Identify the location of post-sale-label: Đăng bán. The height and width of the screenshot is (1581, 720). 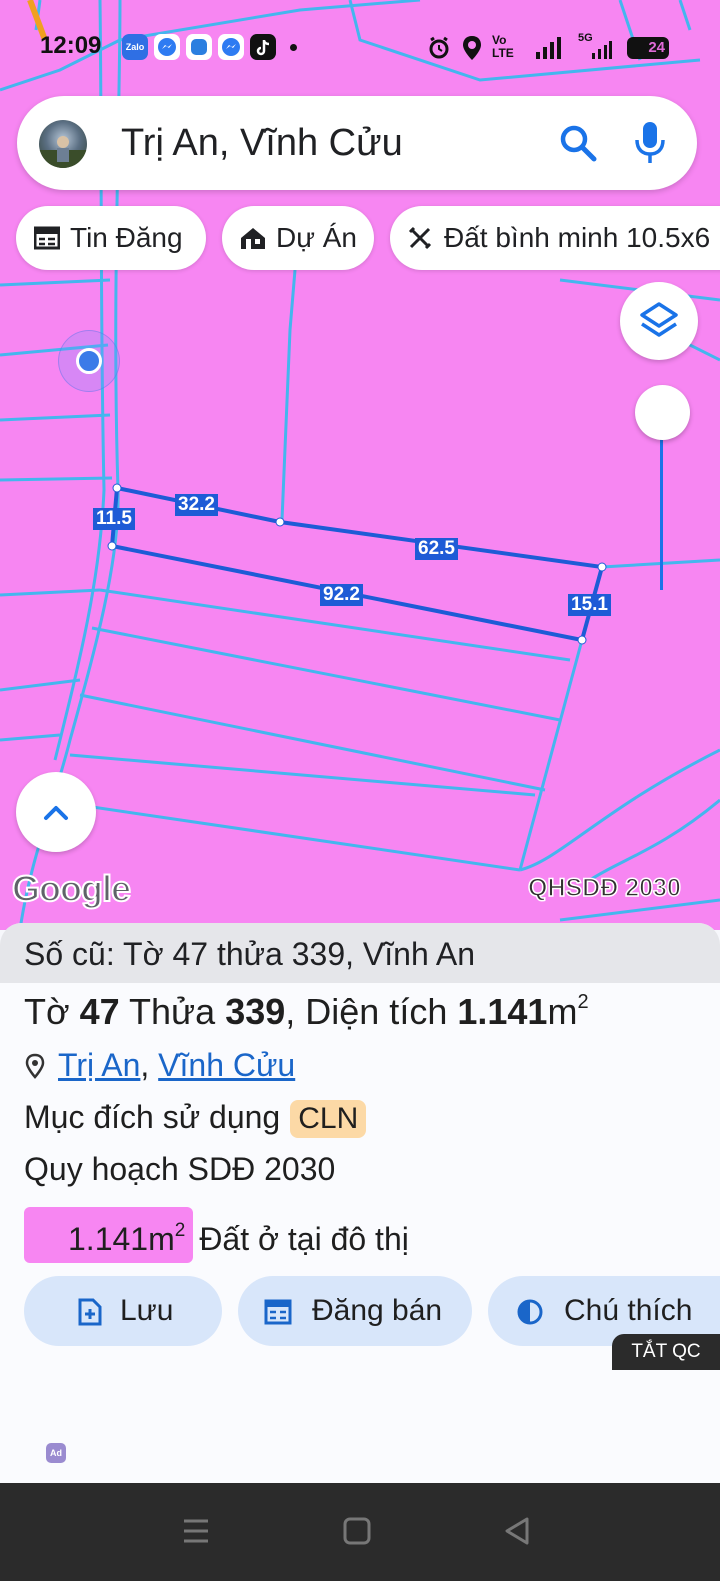
(377, 1310).